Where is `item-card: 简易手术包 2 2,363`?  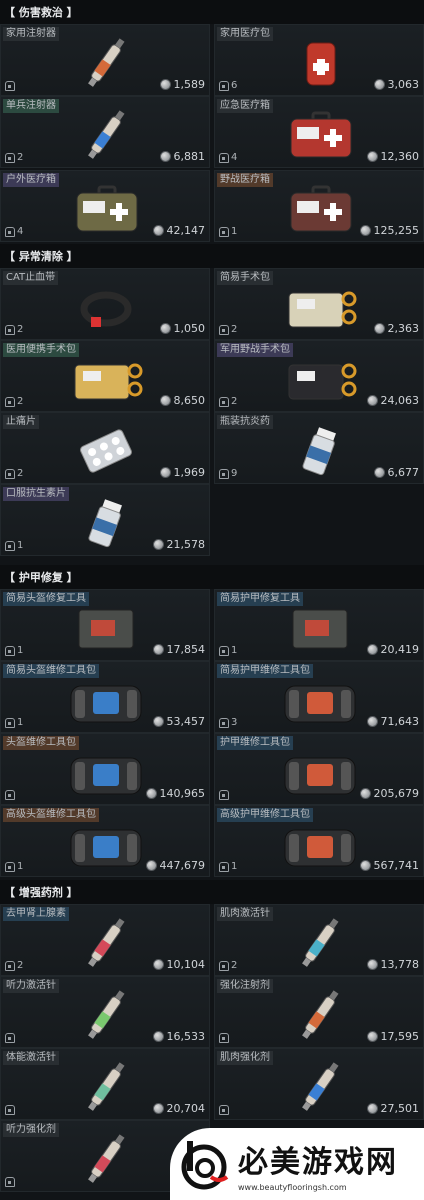 item-card: 简易手术包 2 2,363 is located at coordinates (319, 304).